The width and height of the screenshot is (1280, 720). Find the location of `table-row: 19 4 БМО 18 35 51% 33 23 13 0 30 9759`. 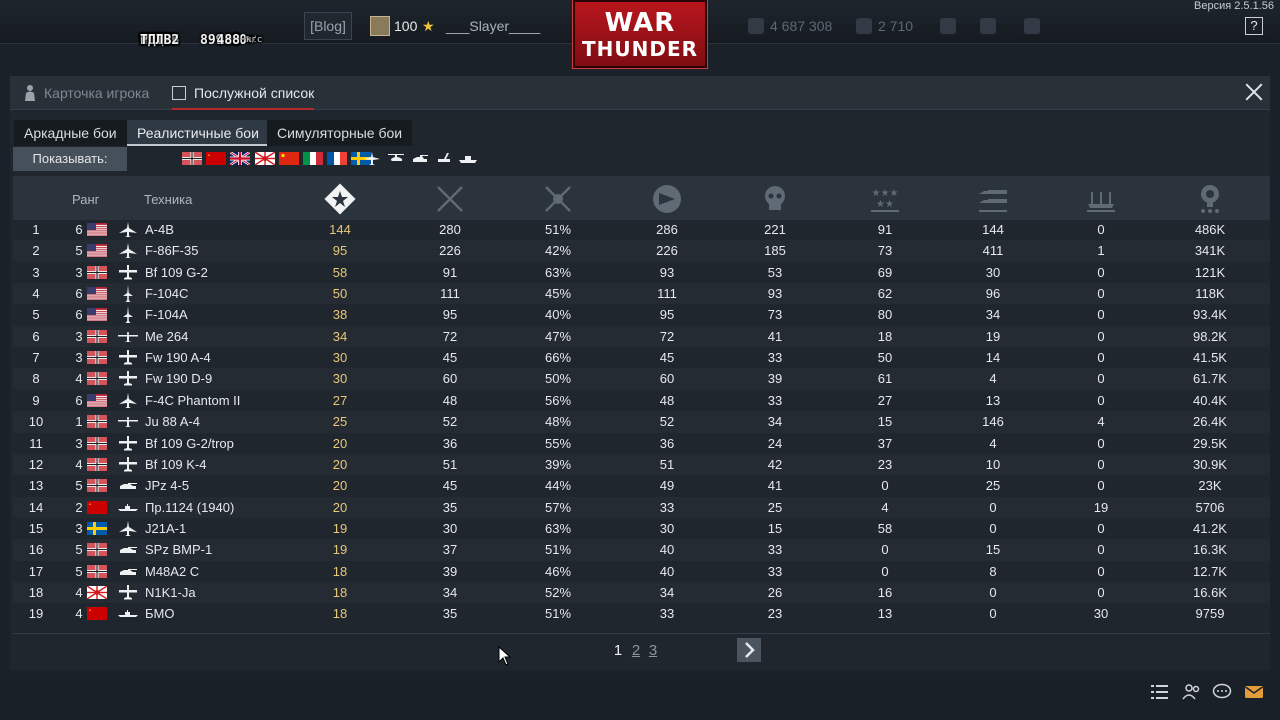

table-row: 19 4 БМО 18 35 51% 33 23 13 0 30 9759 is located at coordinates (641, 613).